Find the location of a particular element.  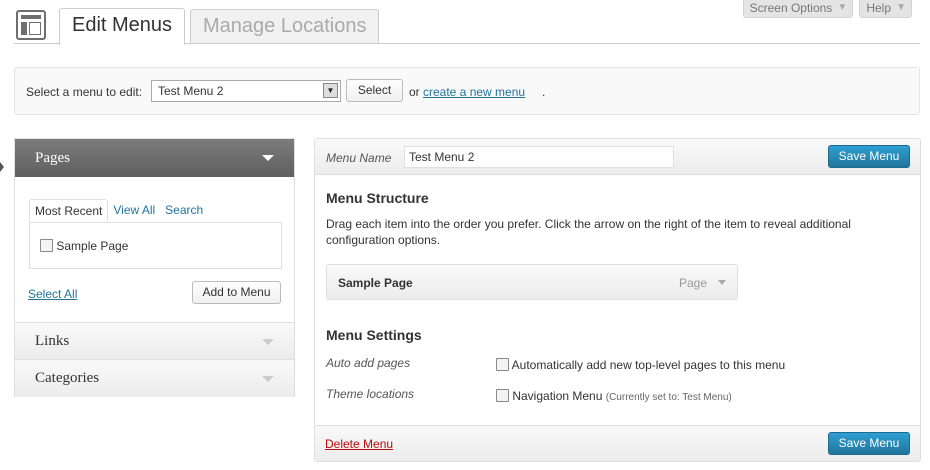

tab-most-recent: Most Recent is located at coordinates (69, 210).